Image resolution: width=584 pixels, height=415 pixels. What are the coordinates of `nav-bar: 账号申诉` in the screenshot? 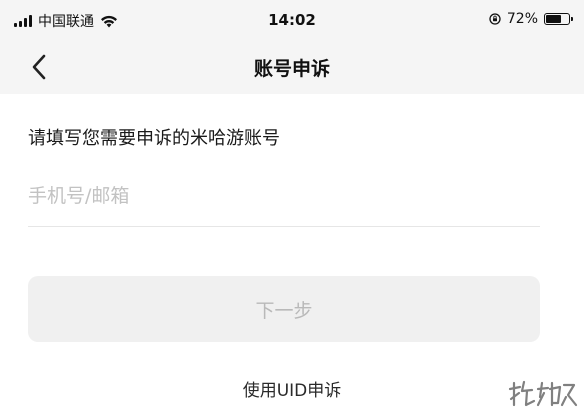 It's located at (292, 67).